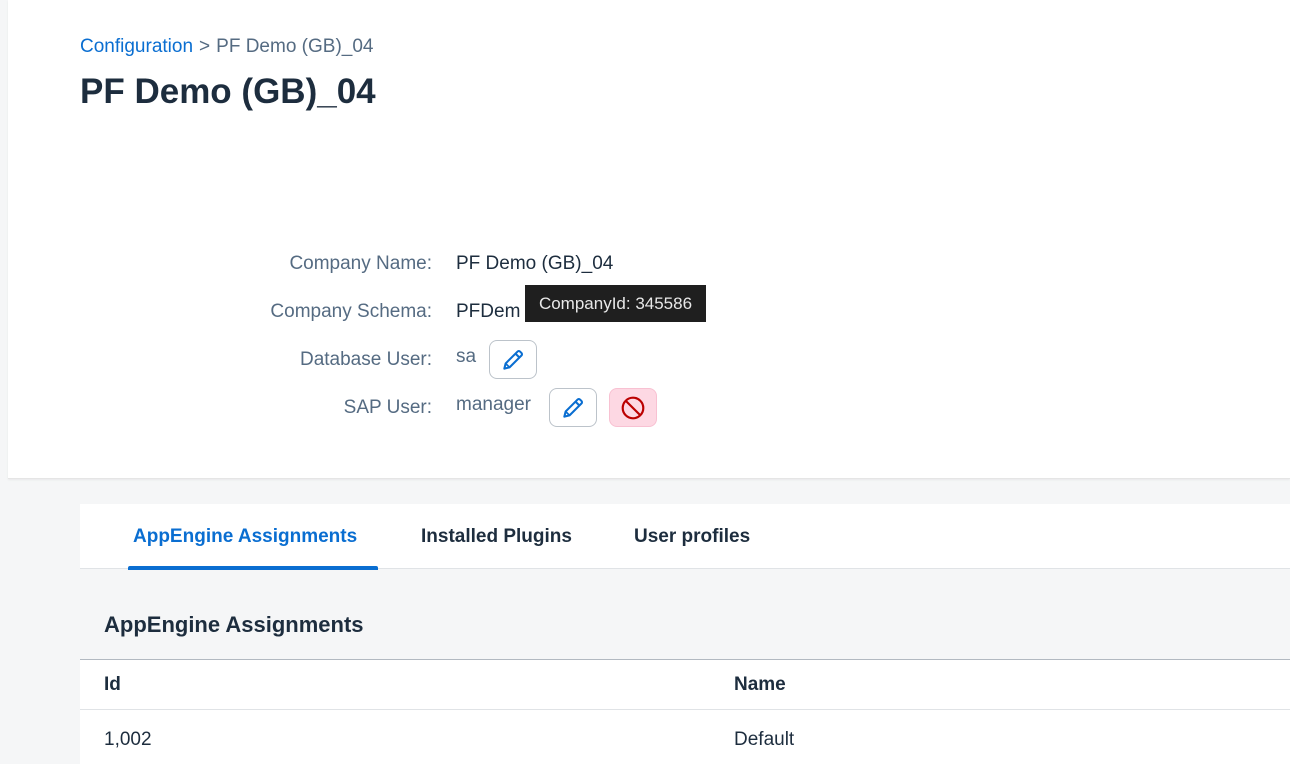  What do you see at coordinates (387, 407) in the screenshot?
I see `sap-user-label: SAP User:` at bounding box center [387, 407].